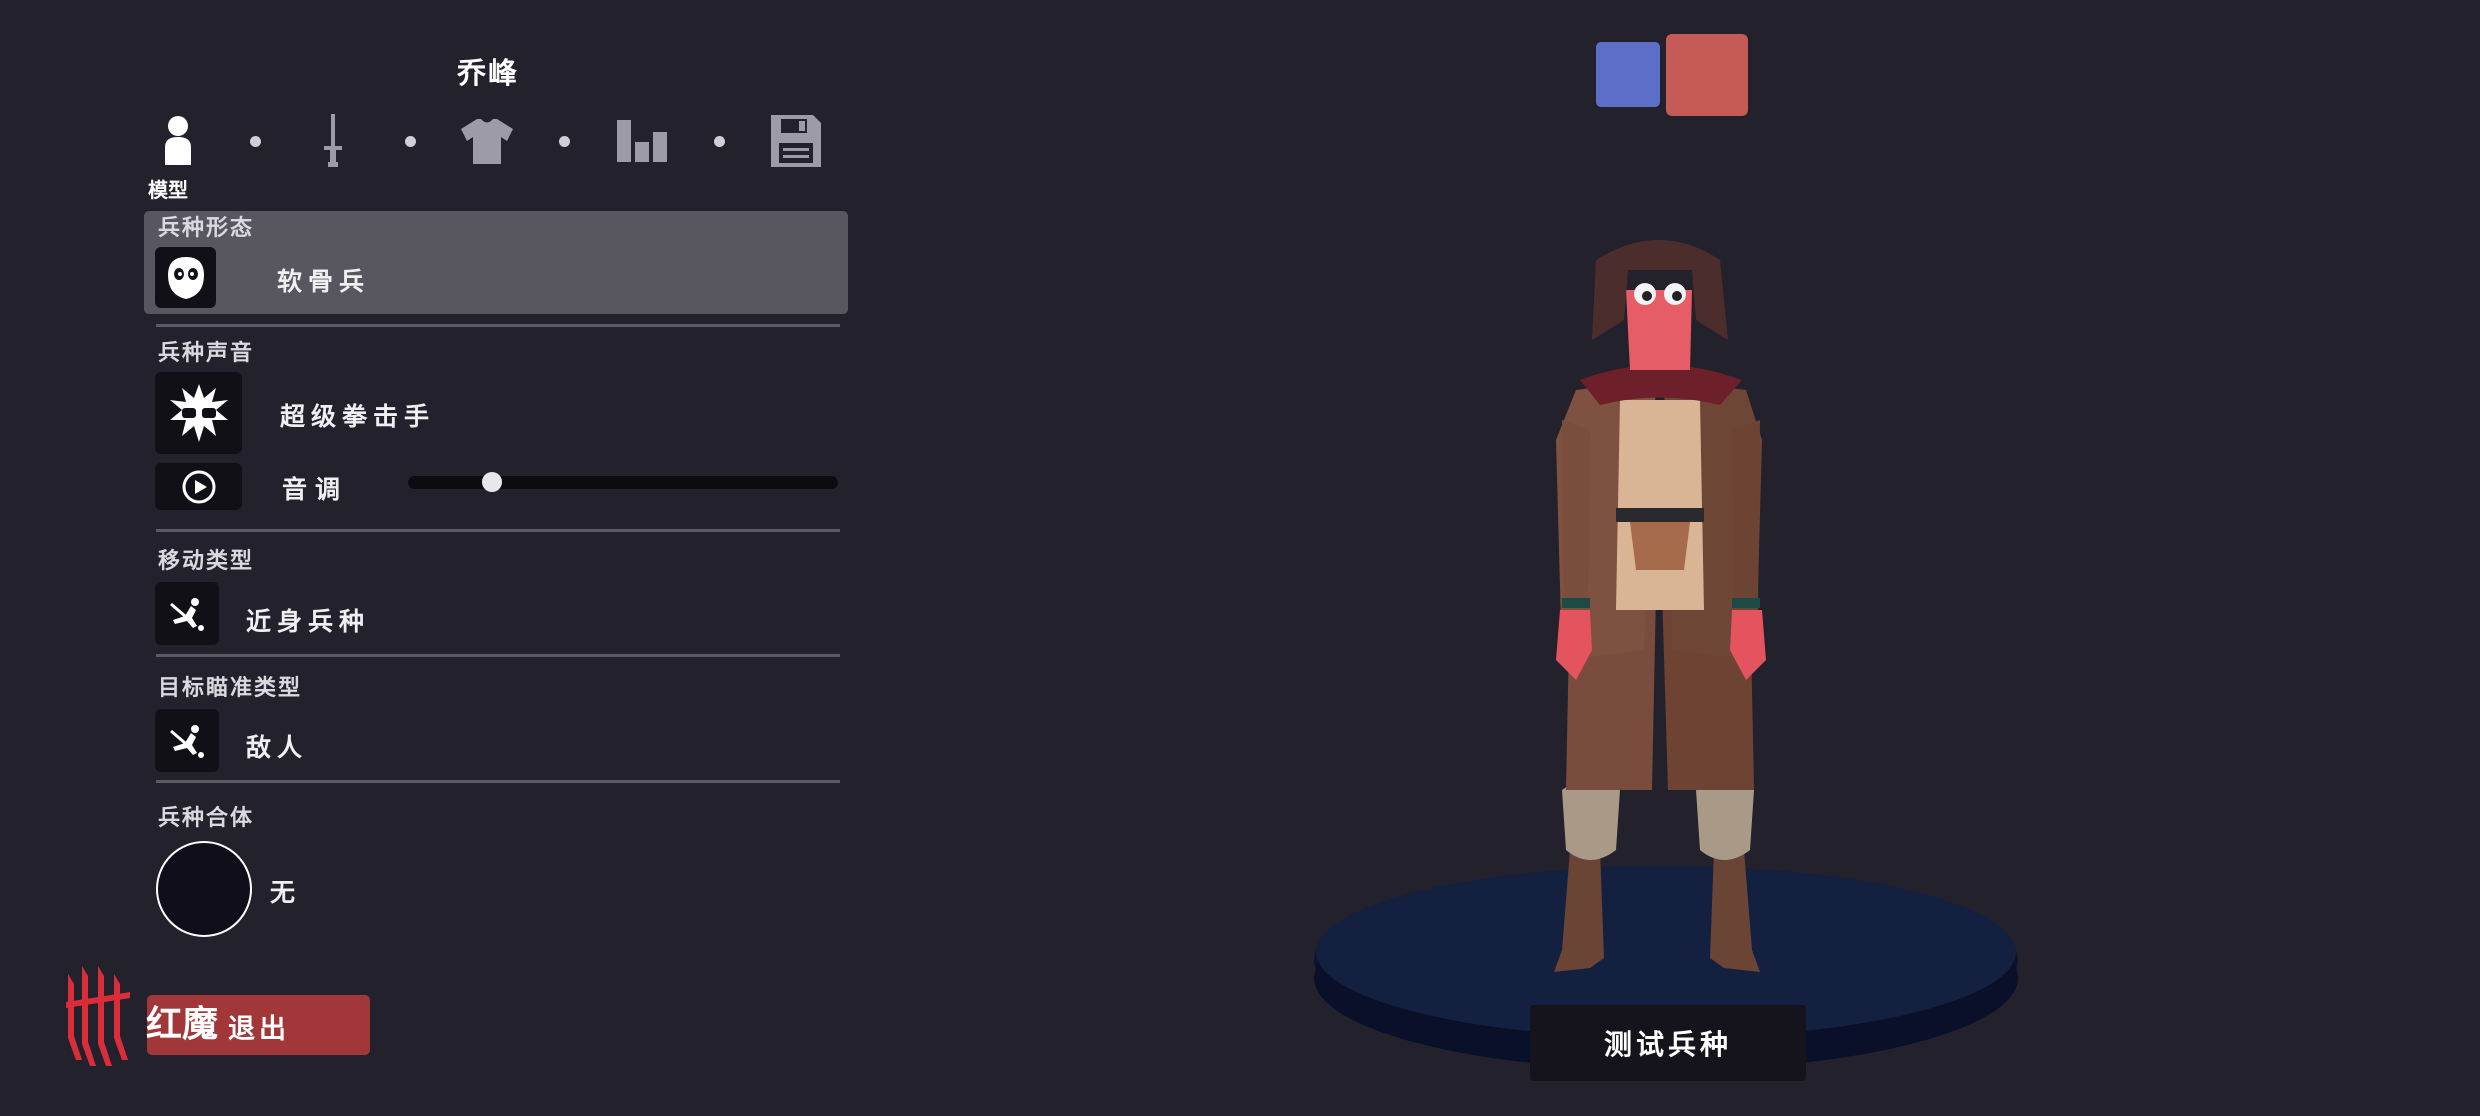 This screenshot has height=1116, width=2480. What do you see at coordinates (286, 892) in the screenshot?
I see `unit-combine-value: 无` at bounding box center [286, 892].